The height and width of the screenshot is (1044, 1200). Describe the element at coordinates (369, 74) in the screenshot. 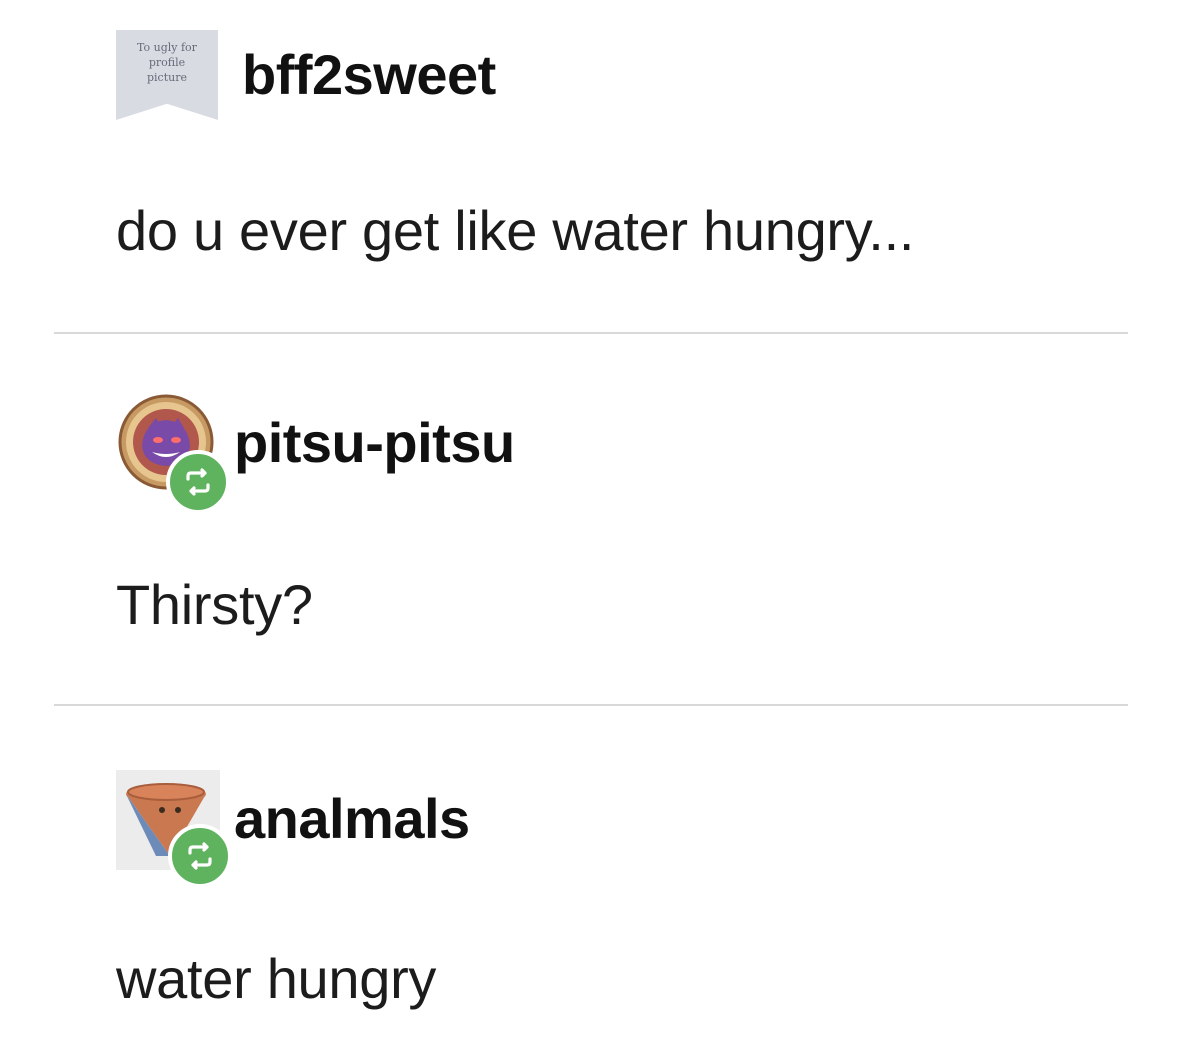

I see `username: bff2sweet` at that location.